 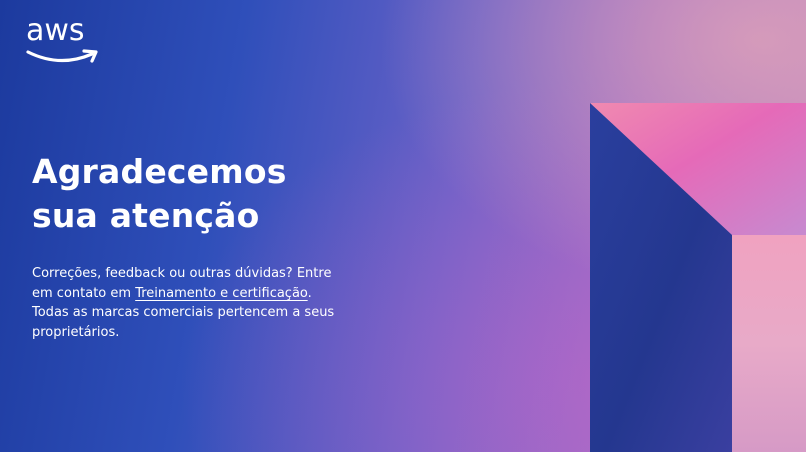 I want to click on contact-line-2-prefix: em contato em, so click(x=84, y=293).